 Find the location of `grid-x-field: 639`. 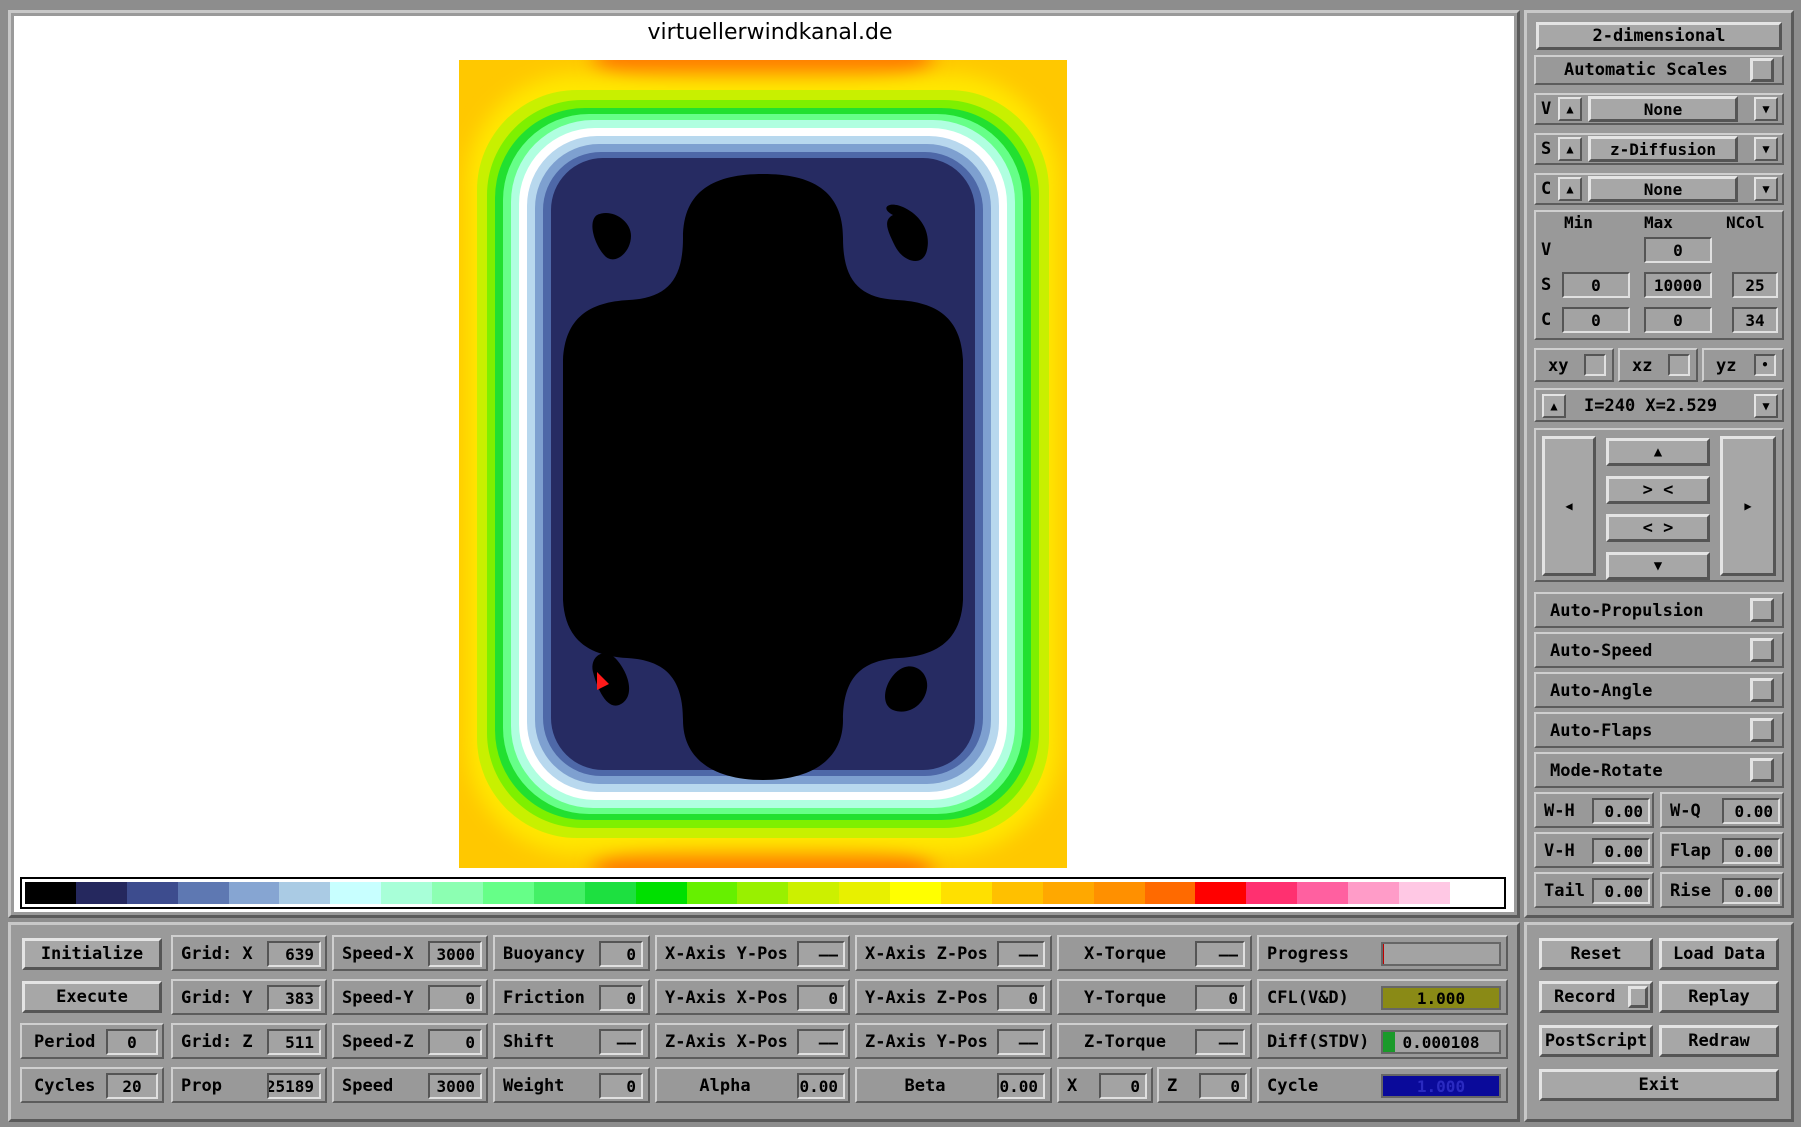

grid-x-field: 639 is located at coordinates (294, 954).